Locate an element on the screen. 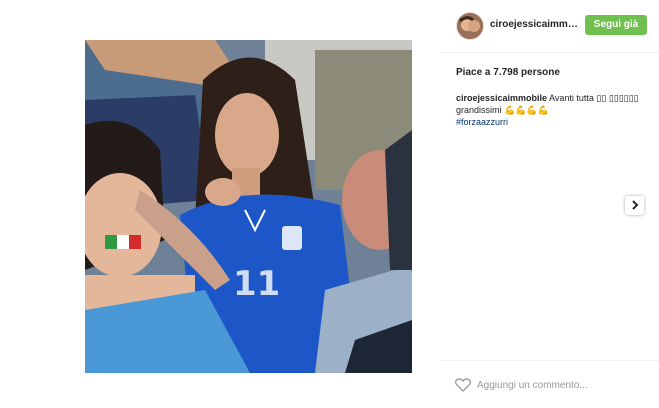 The height and width of the screenshot is (408, 659). comment-bar is located at coordinates (549, 384).